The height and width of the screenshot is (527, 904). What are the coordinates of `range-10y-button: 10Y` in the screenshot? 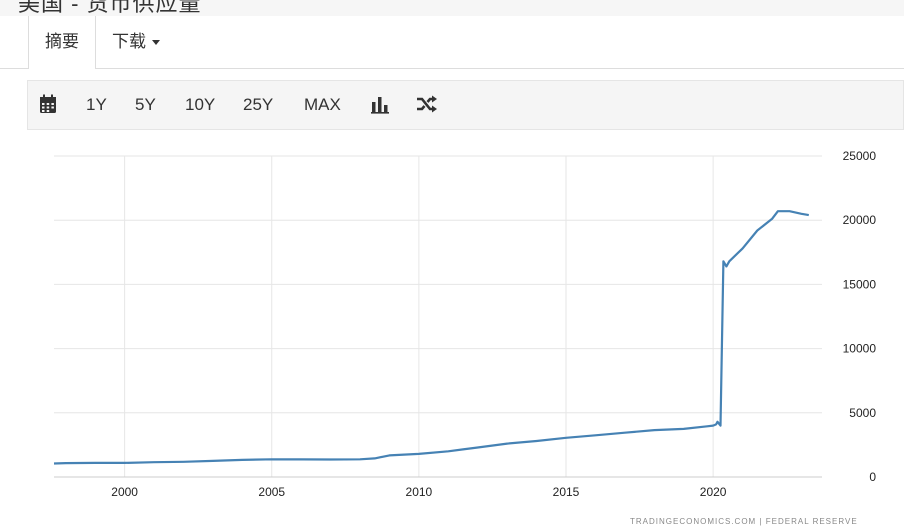 It's located at (200, 105).